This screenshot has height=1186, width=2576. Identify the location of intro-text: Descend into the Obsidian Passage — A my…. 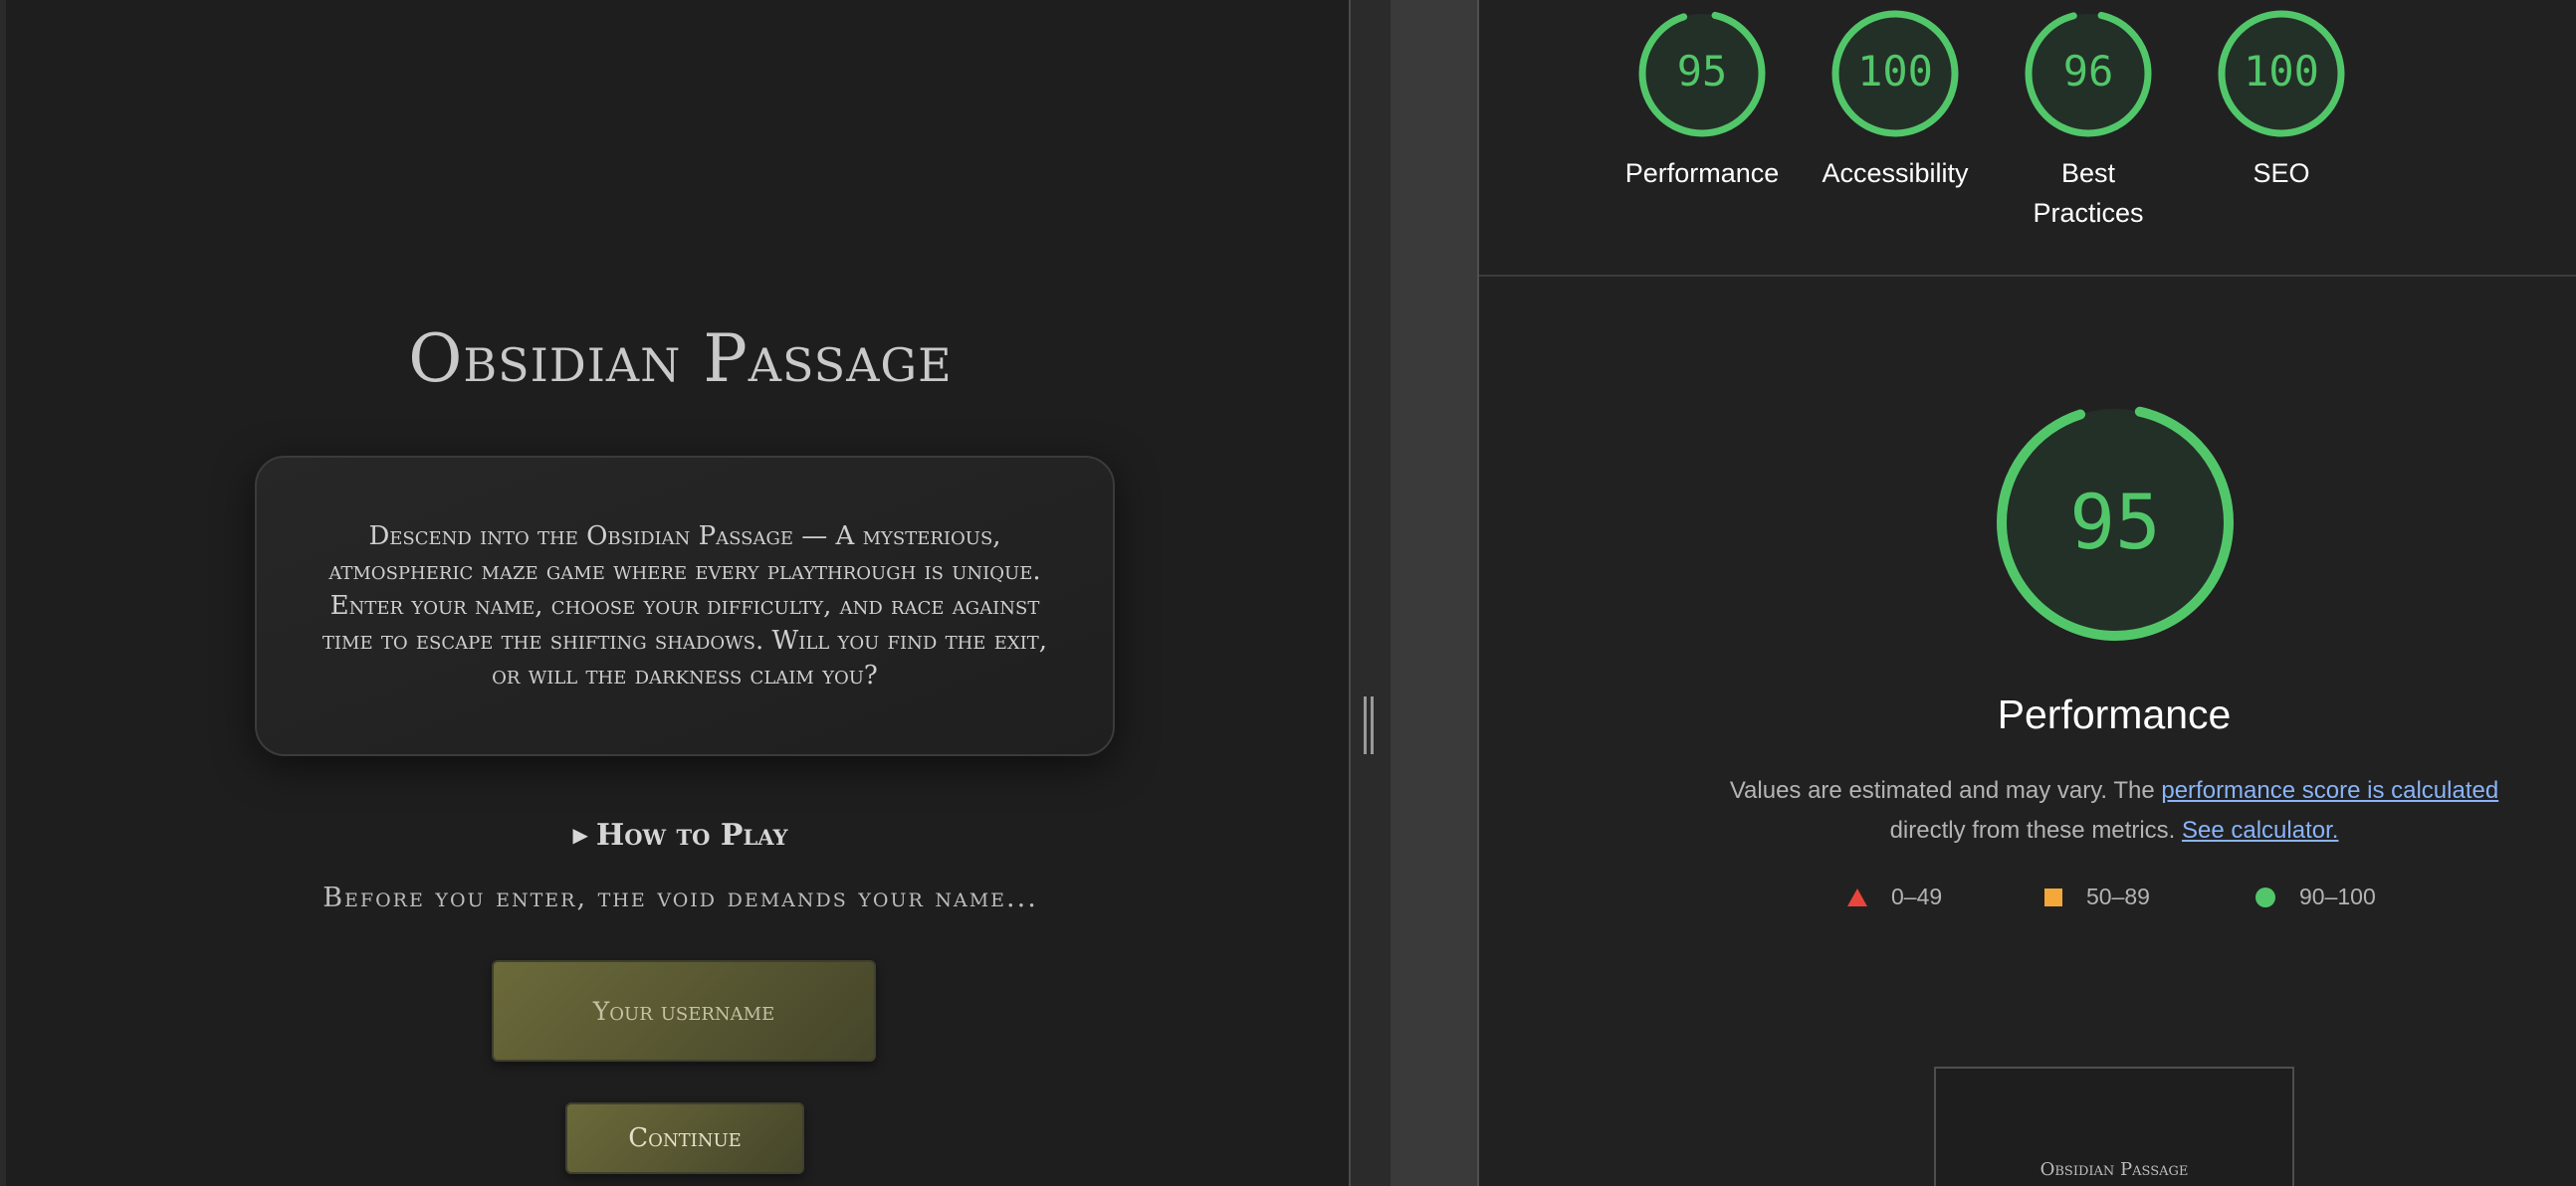
(685, 605).